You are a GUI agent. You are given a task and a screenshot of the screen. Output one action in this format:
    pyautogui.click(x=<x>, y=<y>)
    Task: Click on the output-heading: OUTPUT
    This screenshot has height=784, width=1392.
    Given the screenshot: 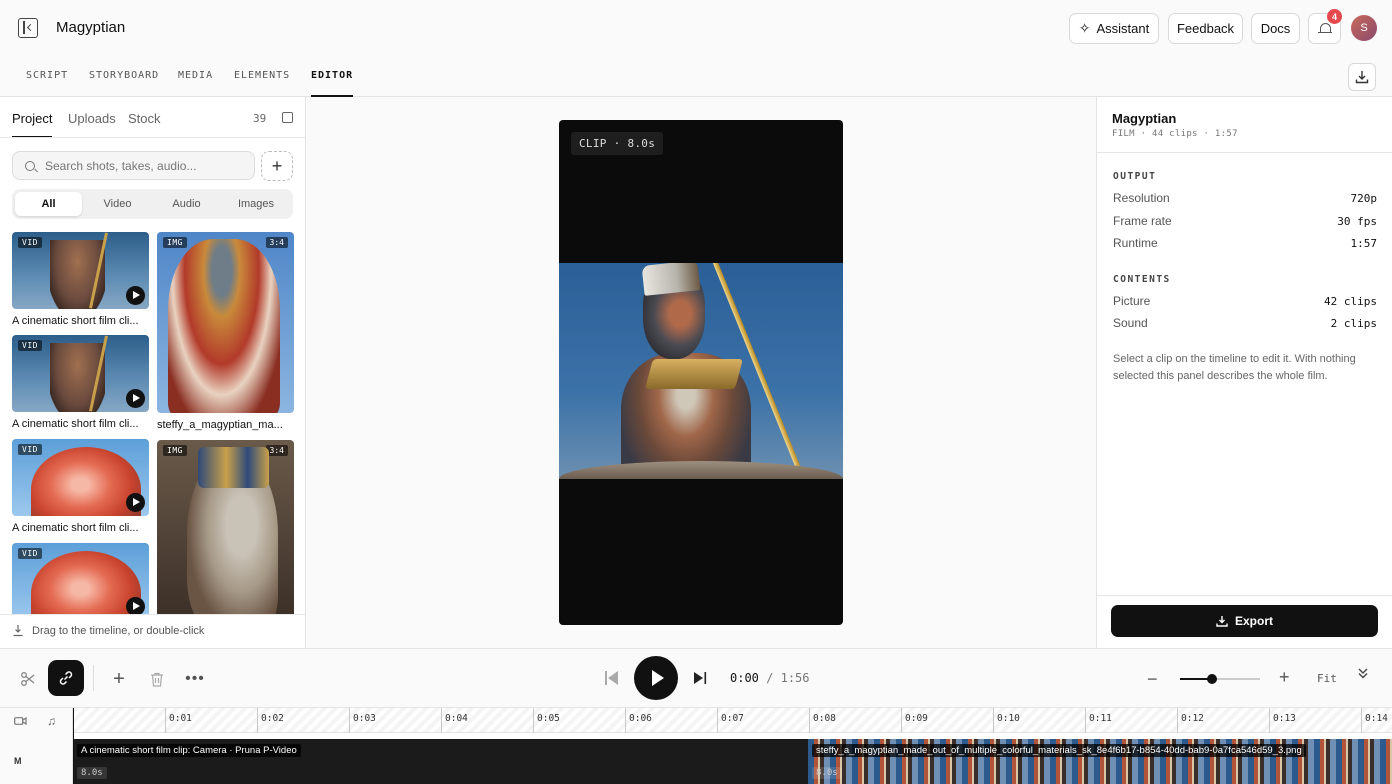 What is the action you would take?
    pyautogui.click(x=1135, y=176)
    